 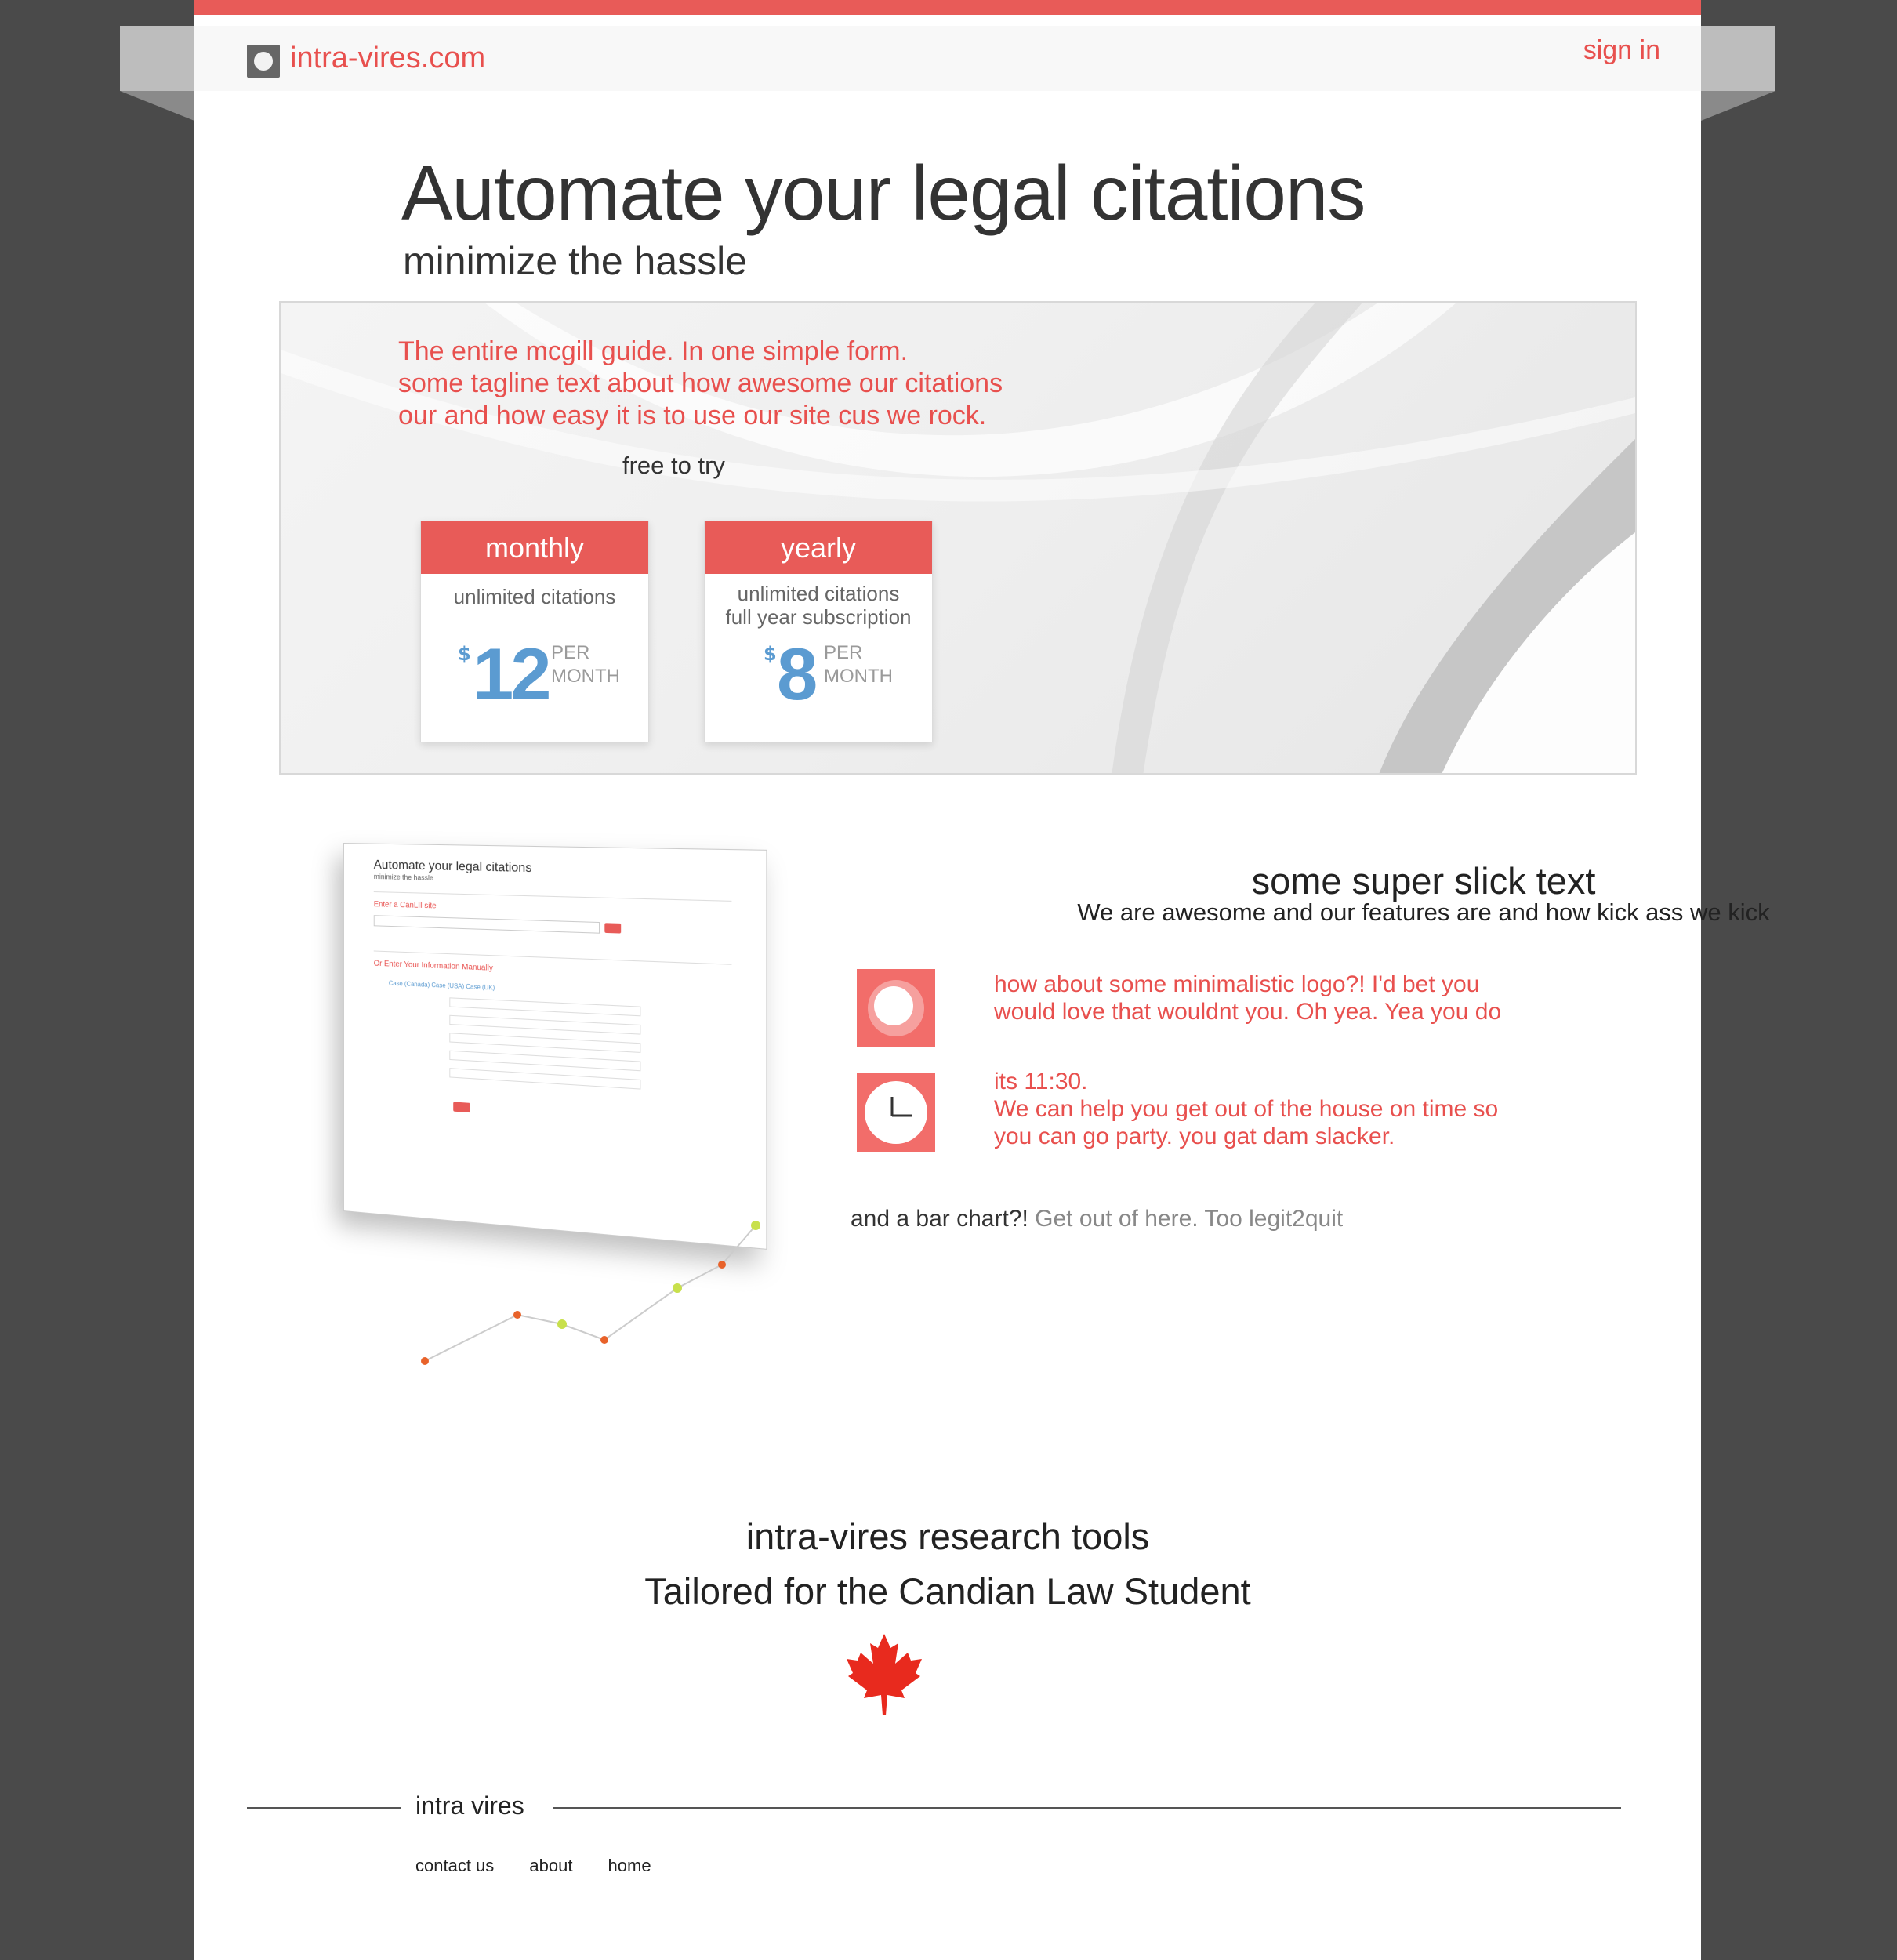 I want to click on plan-price: $ 8 PER MONTH, so click(x=818, y=674).